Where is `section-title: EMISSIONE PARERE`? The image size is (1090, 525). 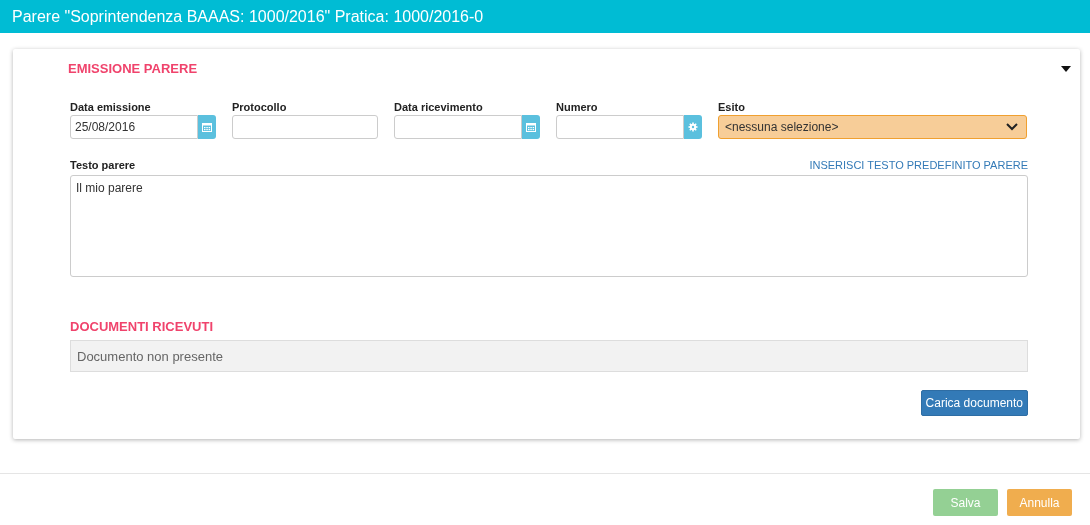 section-title: EMISSIONE PARERE is located at coordinates (133, 68).